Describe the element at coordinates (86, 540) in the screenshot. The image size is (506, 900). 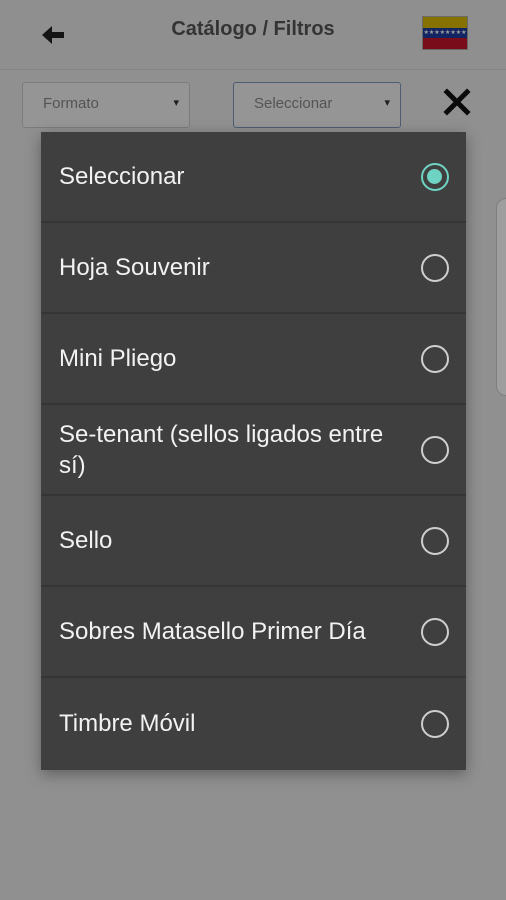
I see `menu-item-label: Sello` at that location.